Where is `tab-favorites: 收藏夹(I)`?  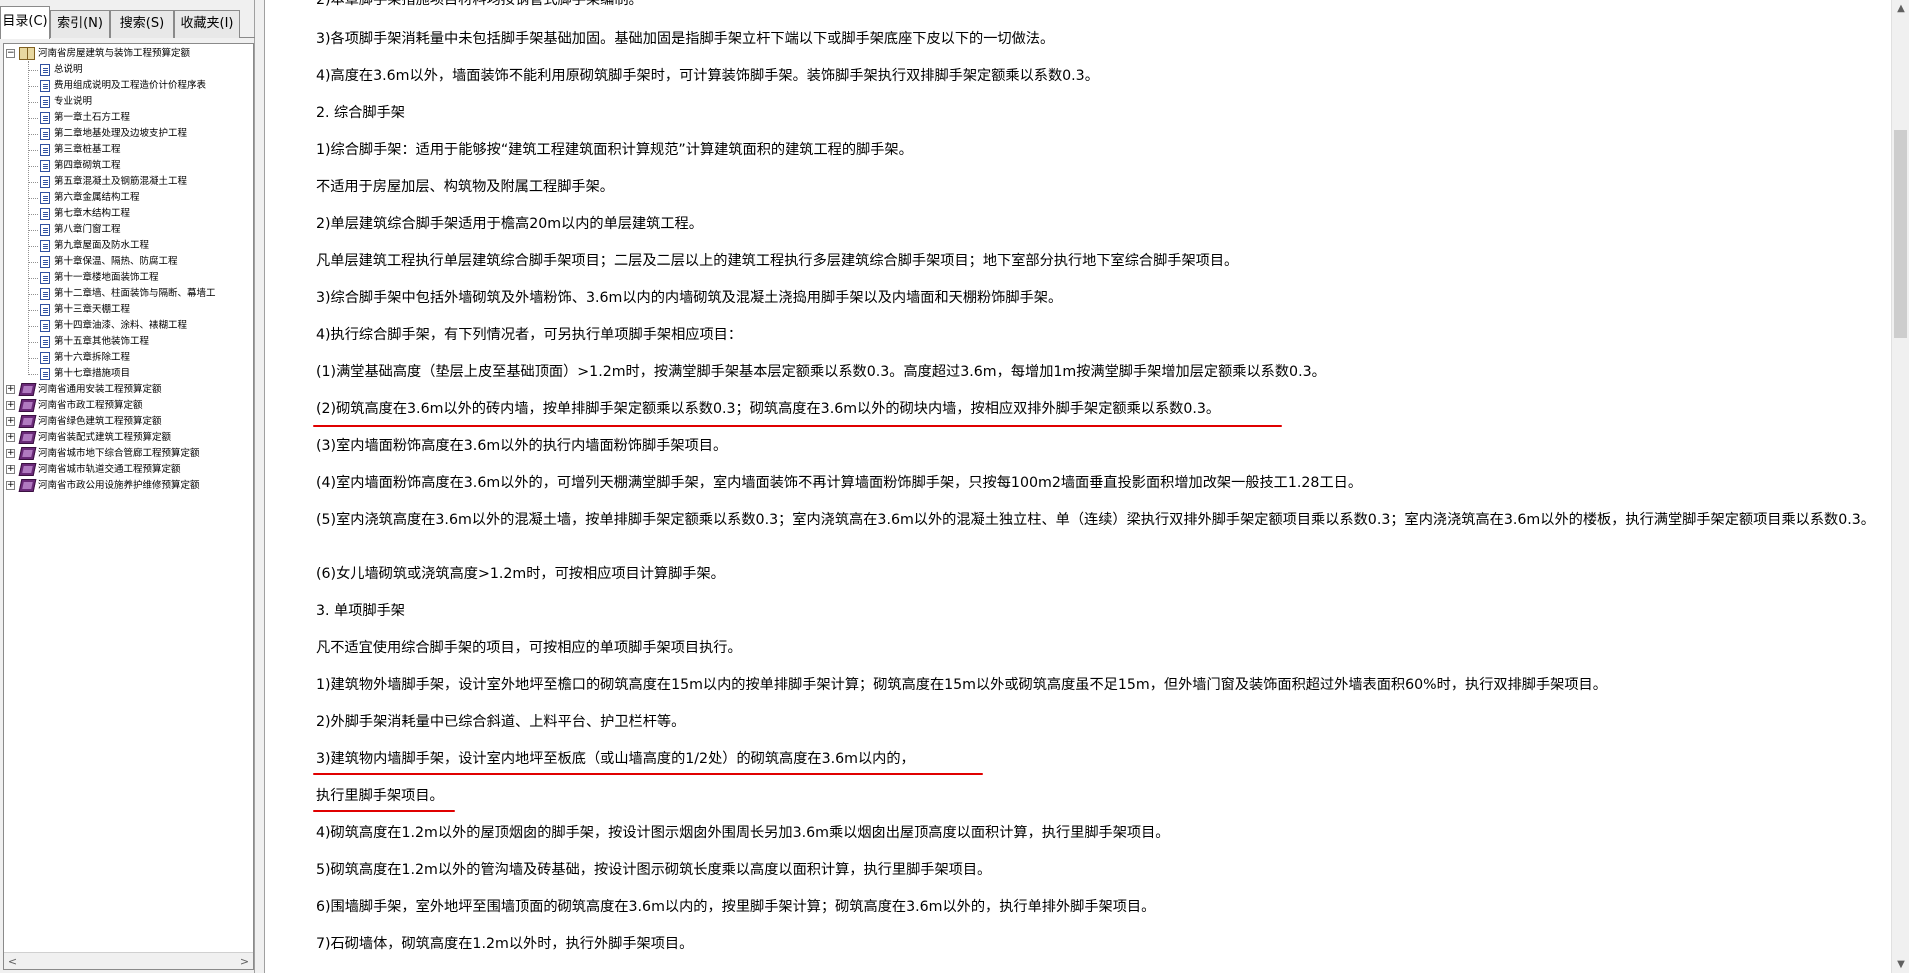
tab-favorites: 收藏夹(I) is located at coordinates (207, 24).